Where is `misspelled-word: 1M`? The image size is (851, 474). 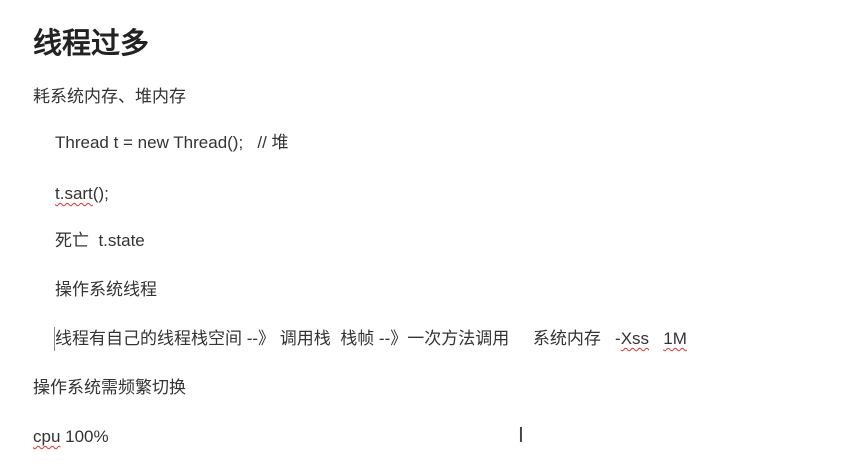
misspelled-word: 1M is located at coordinates (675, 338).